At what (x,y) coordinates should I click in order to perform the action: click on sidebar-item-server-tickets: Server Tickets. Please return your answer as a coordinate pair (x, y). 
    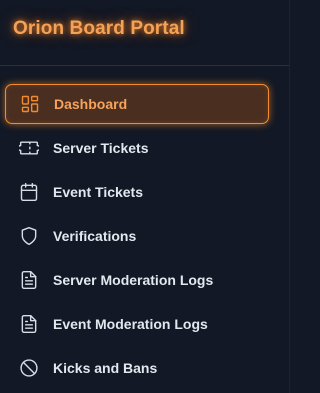
    Looking at the image, I should click on (137, 148).